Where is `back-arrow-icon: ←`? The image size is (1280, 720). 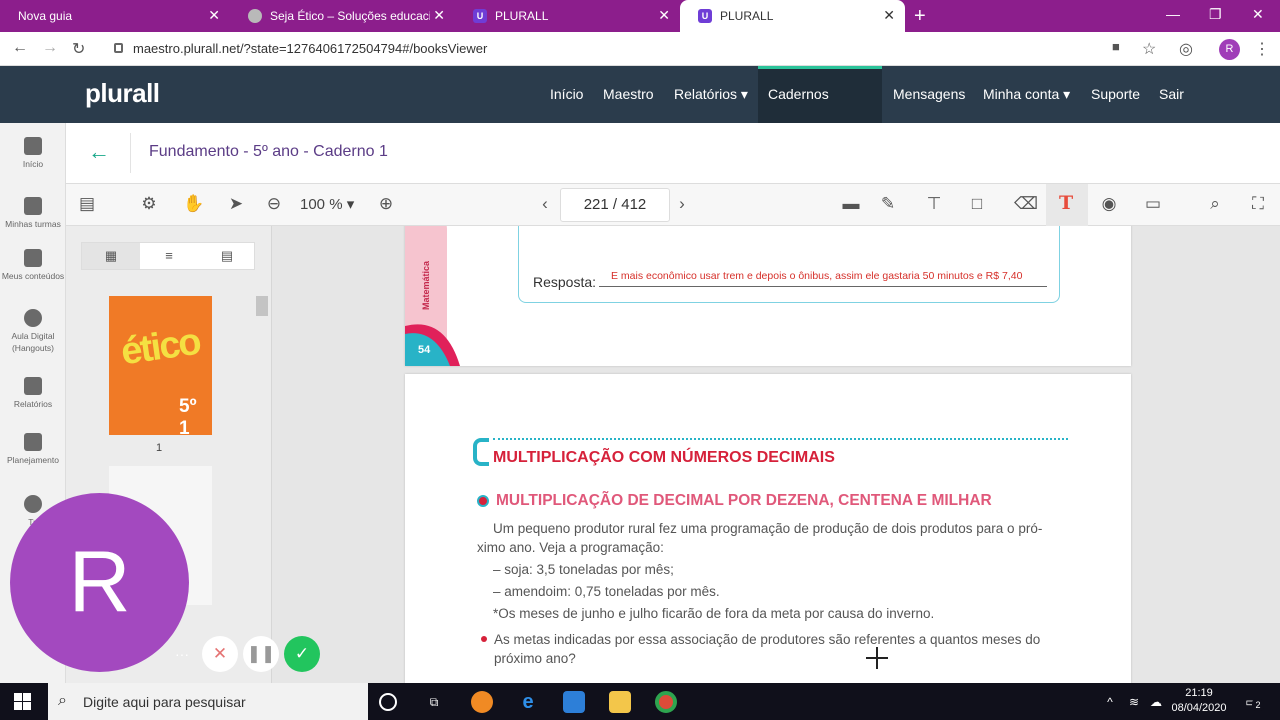
back-arrow-icon: ← is located at coordinates (99, 152).